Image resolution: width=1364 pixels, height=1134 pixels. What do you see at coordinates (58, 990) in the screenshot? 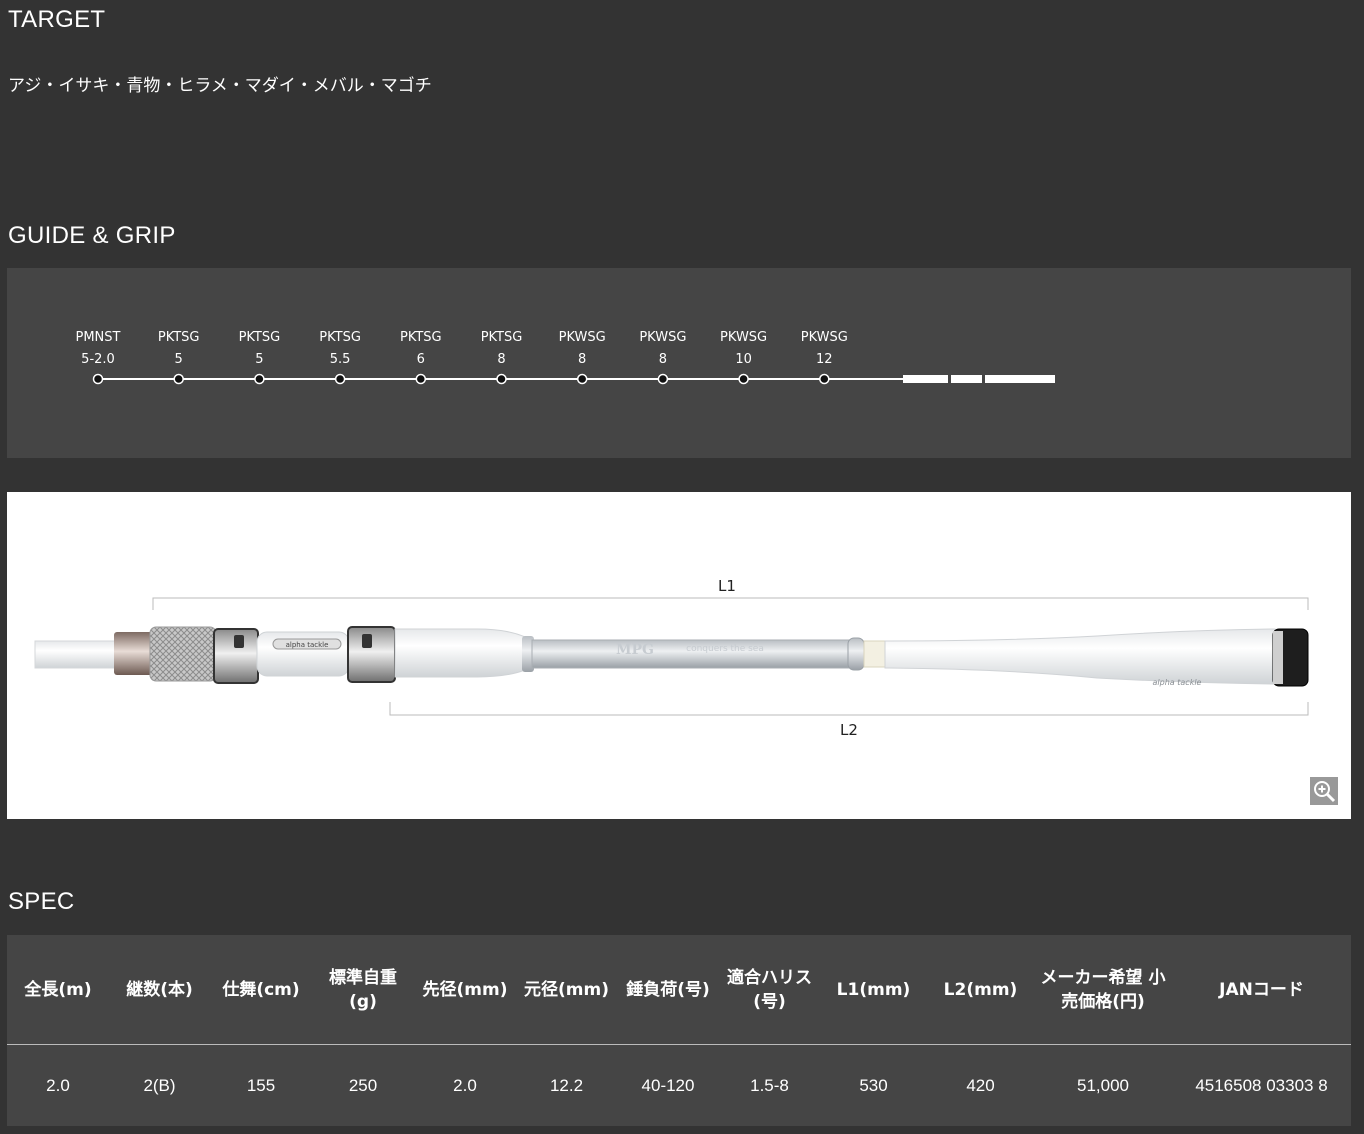
I see `spec-header-cell: 全長(m)` at bounding box center [58, 990].